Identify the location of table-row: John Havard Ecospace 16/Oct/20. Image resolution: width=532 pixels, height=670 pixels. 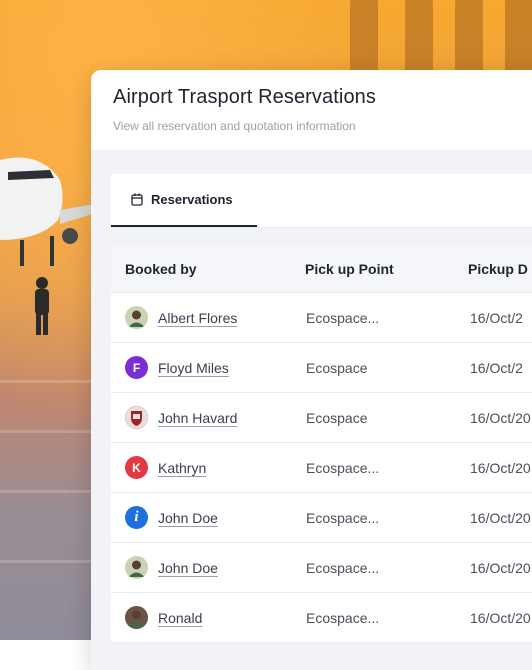
(321, 418).